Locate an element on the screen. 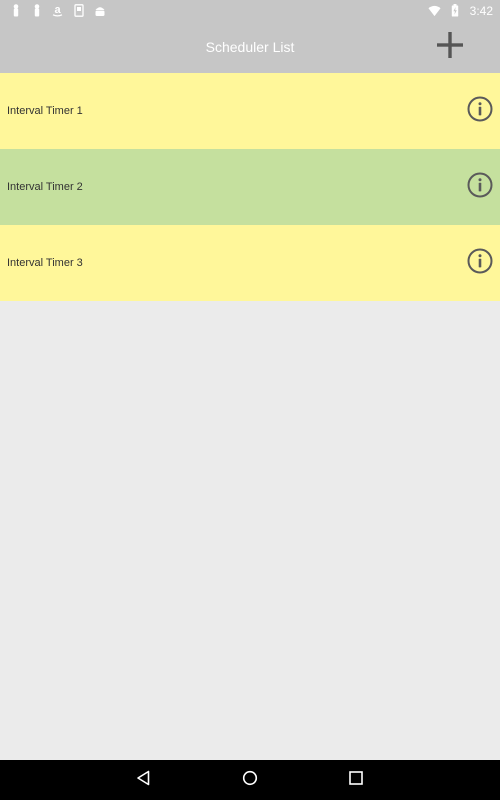 Image resolution: width=500 pixels, height=800 pixels. add-button is located at coordinates (450, 47).